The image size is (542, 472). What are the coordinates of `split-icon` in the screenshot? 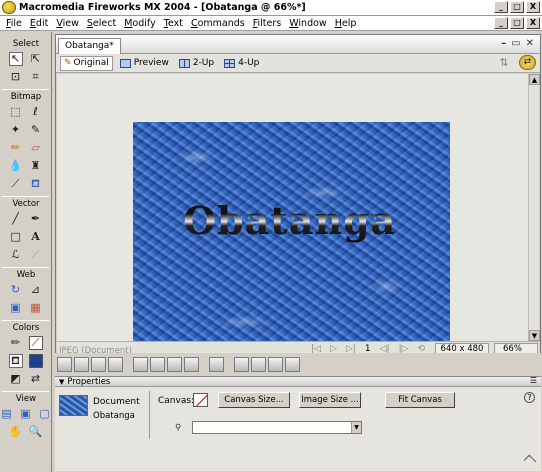 It's located at (115, 364).